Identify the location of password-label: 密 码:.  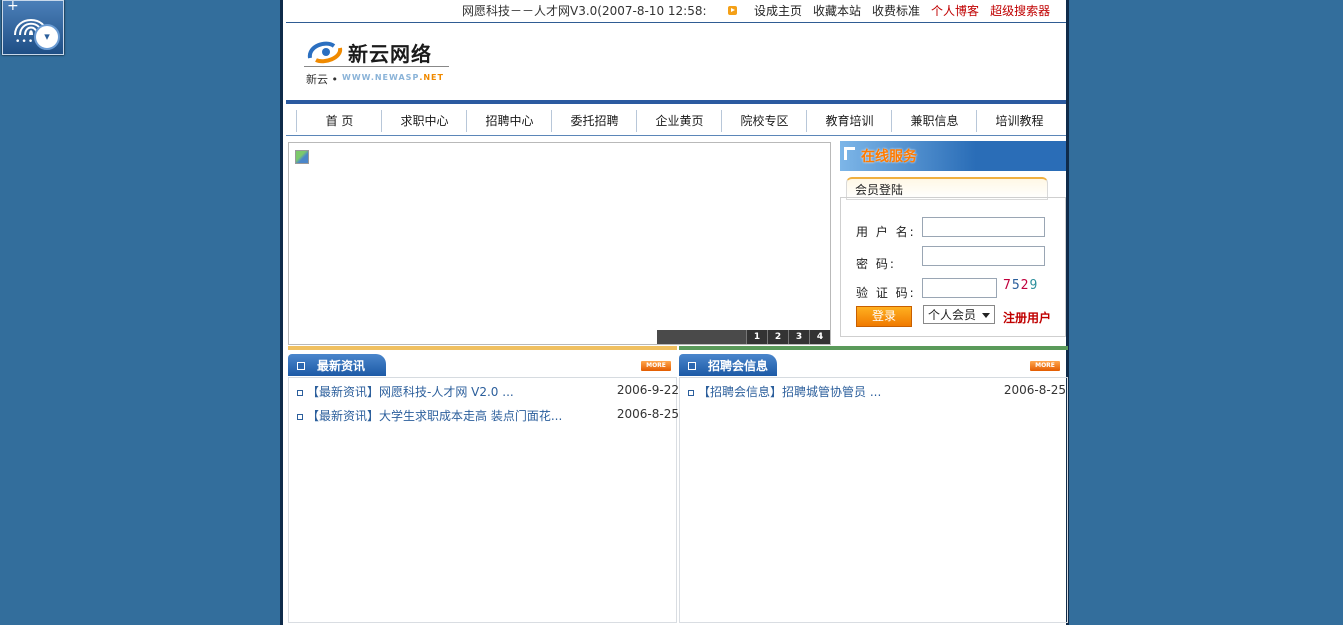
(876, 264).